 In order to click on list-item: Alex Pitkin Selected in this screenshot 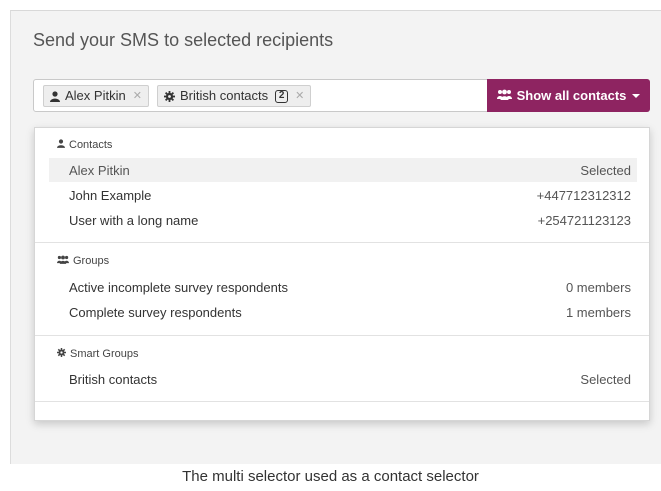, I will do `click(343, 170)`.